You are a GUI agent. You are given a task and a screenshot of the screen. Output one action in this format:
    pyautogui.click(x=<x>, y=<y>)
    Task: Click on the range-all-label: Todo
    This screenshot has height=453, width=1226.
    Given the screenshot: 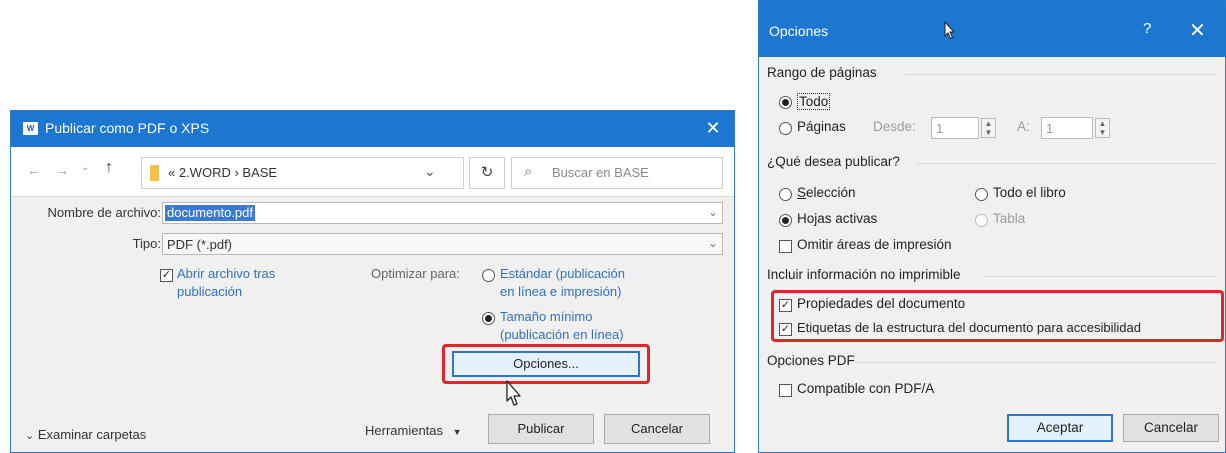 What is the action you would take?
    pyautogui.click(x=814, y=101)
    